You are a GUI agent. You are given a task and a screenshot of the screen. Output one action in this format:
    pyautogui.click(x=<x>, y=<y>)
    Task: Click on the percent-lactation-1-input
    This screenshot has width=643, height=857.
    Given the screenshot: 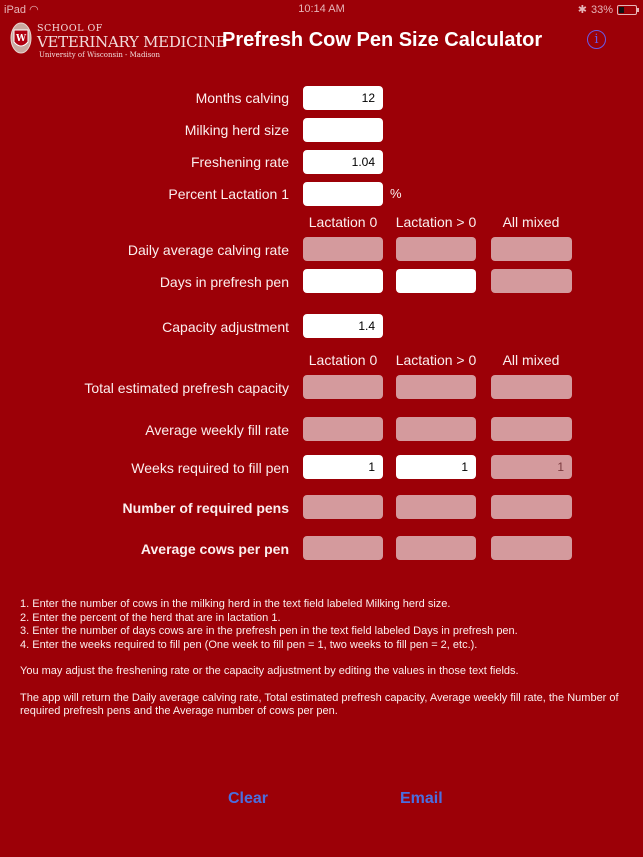 What is the action you would take?
    pyautogui.click(x=343, y=194)
    